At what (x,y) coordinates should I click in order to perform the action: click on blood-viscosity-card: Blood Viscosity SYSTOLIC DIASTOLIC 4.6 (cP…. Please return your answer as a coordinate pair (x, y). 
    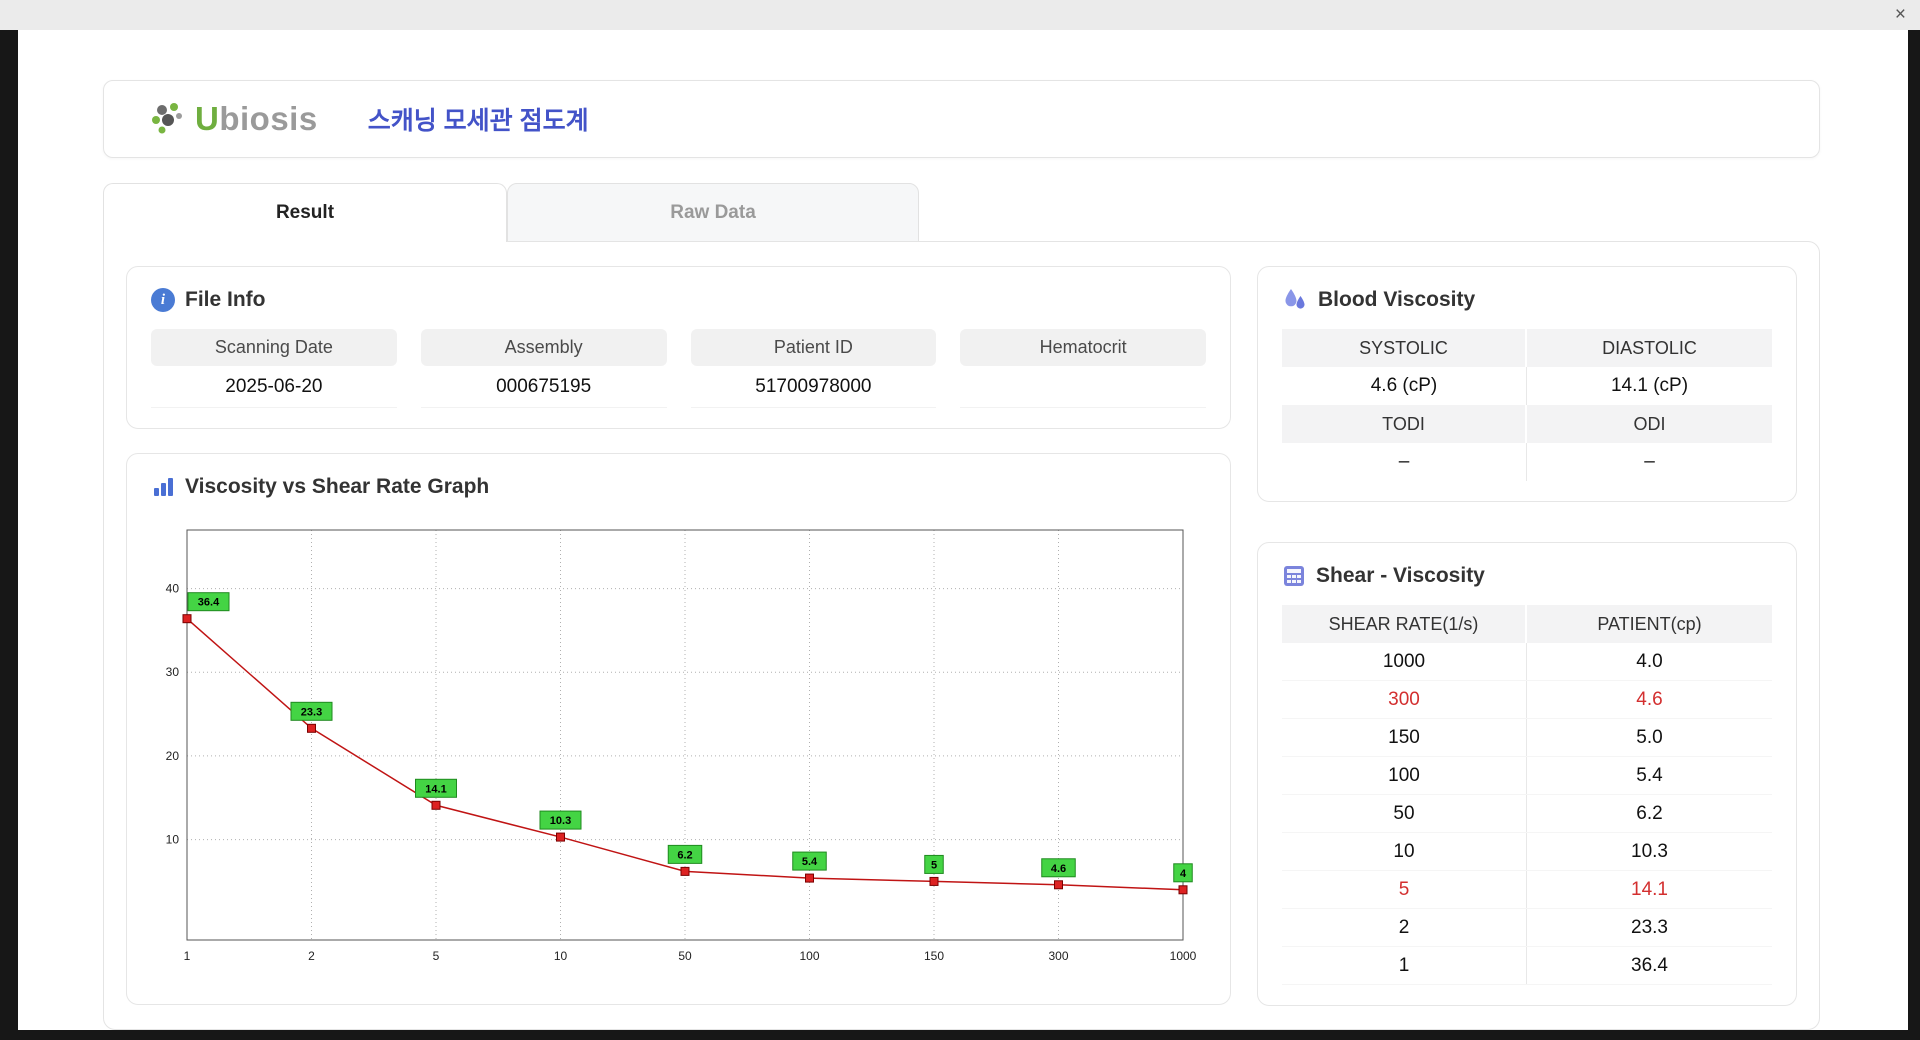
    Looking at the image, I should click on (1527, 384).